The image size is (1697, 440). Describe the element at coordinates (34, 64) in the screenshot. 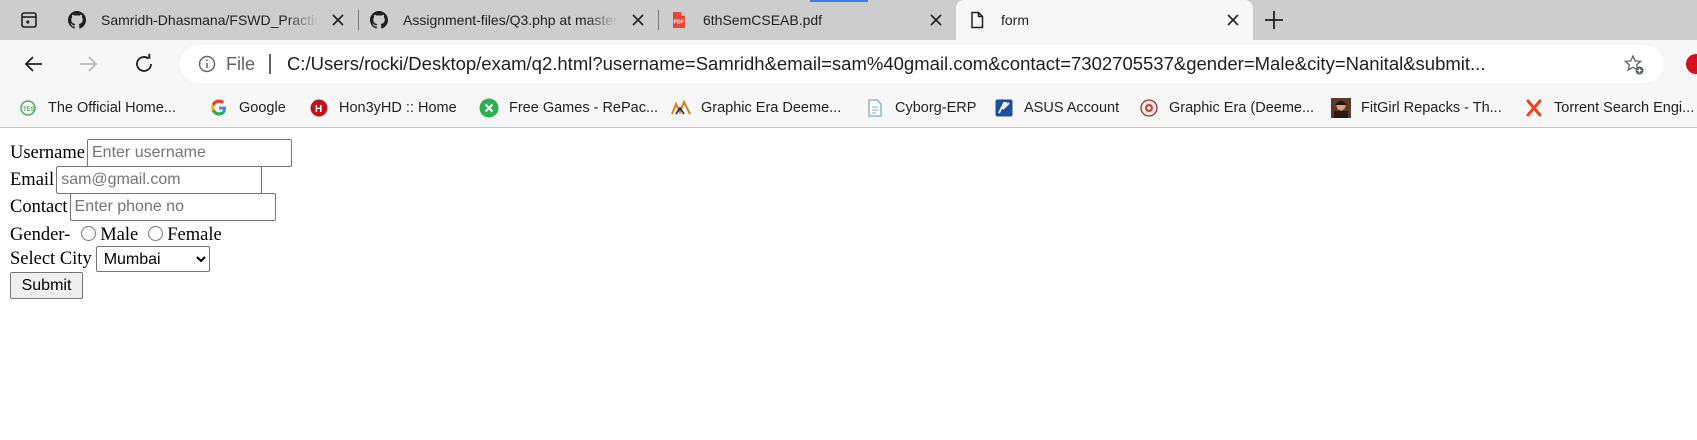

I see `back-arrow-icon` at that location.